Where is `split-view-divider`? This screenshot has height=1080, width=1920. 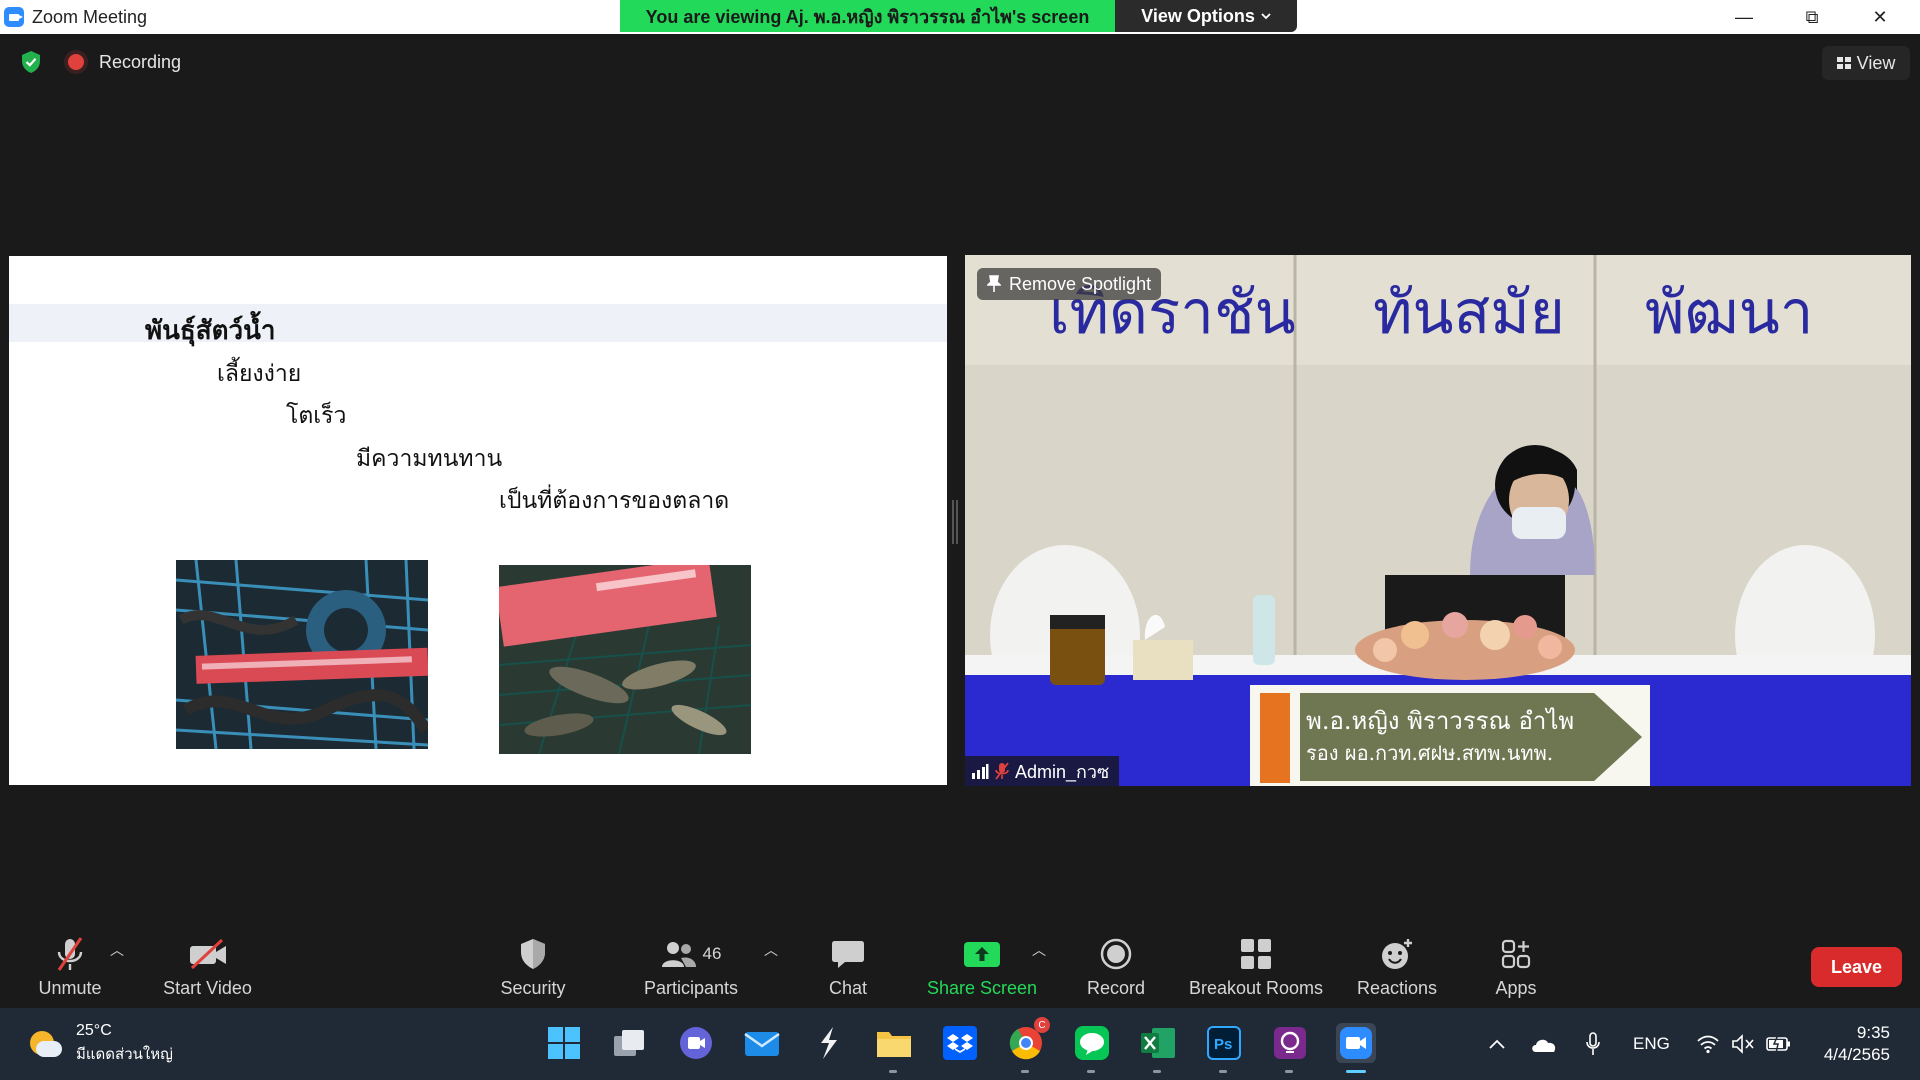 split-view-divider is located at coordinates (955, 522).